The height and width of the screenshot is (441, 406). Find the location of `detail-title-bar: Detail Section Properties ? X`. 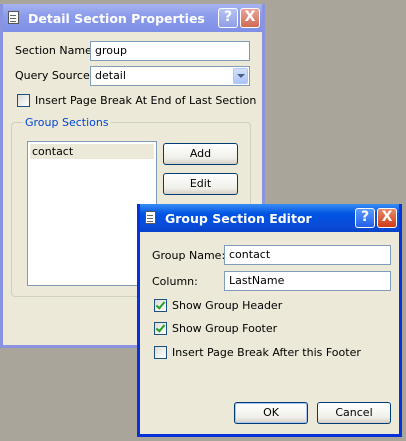

detail-title-bar: Detail Section Properties ? X is located at coordinates (132, 18).